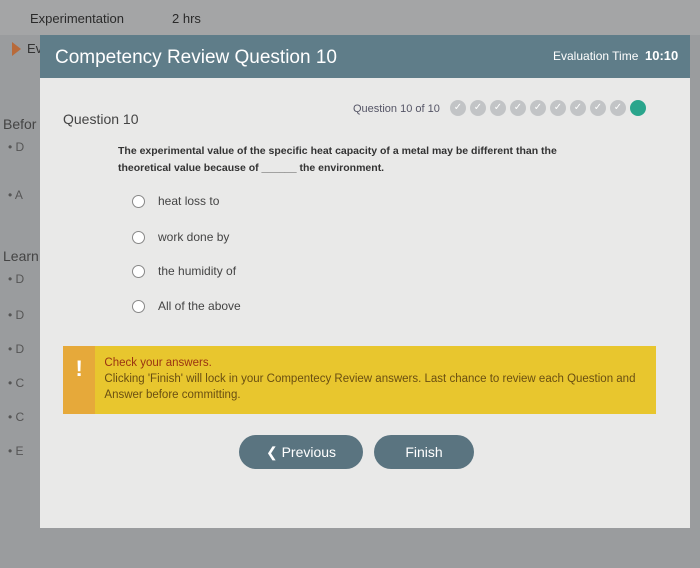  Describe the element at coordinates (662, 55) in the screenshot. I see `eval-time-value: 10:10` at that location.